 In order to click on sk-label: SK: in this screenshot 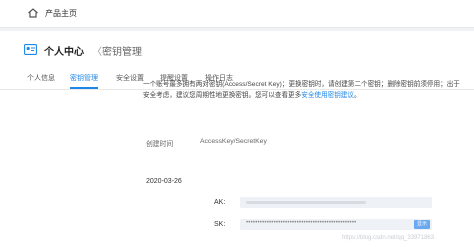, I will do `click(220, 224)`.